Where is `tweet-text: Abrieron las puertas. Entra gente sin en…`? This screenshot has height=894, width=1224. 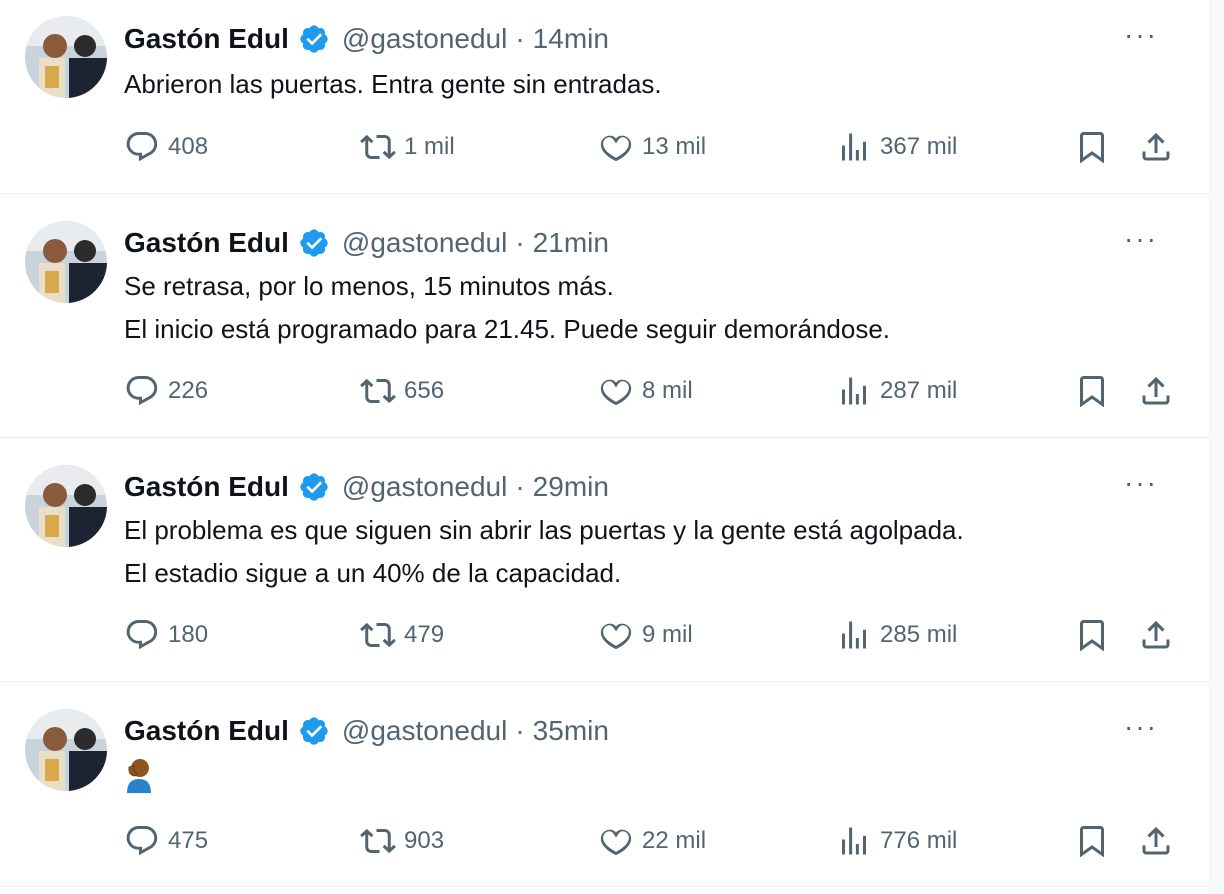 tweet-text: Abrieron las puertas. Entra gente sin en… is located at coordinates (393, 84).